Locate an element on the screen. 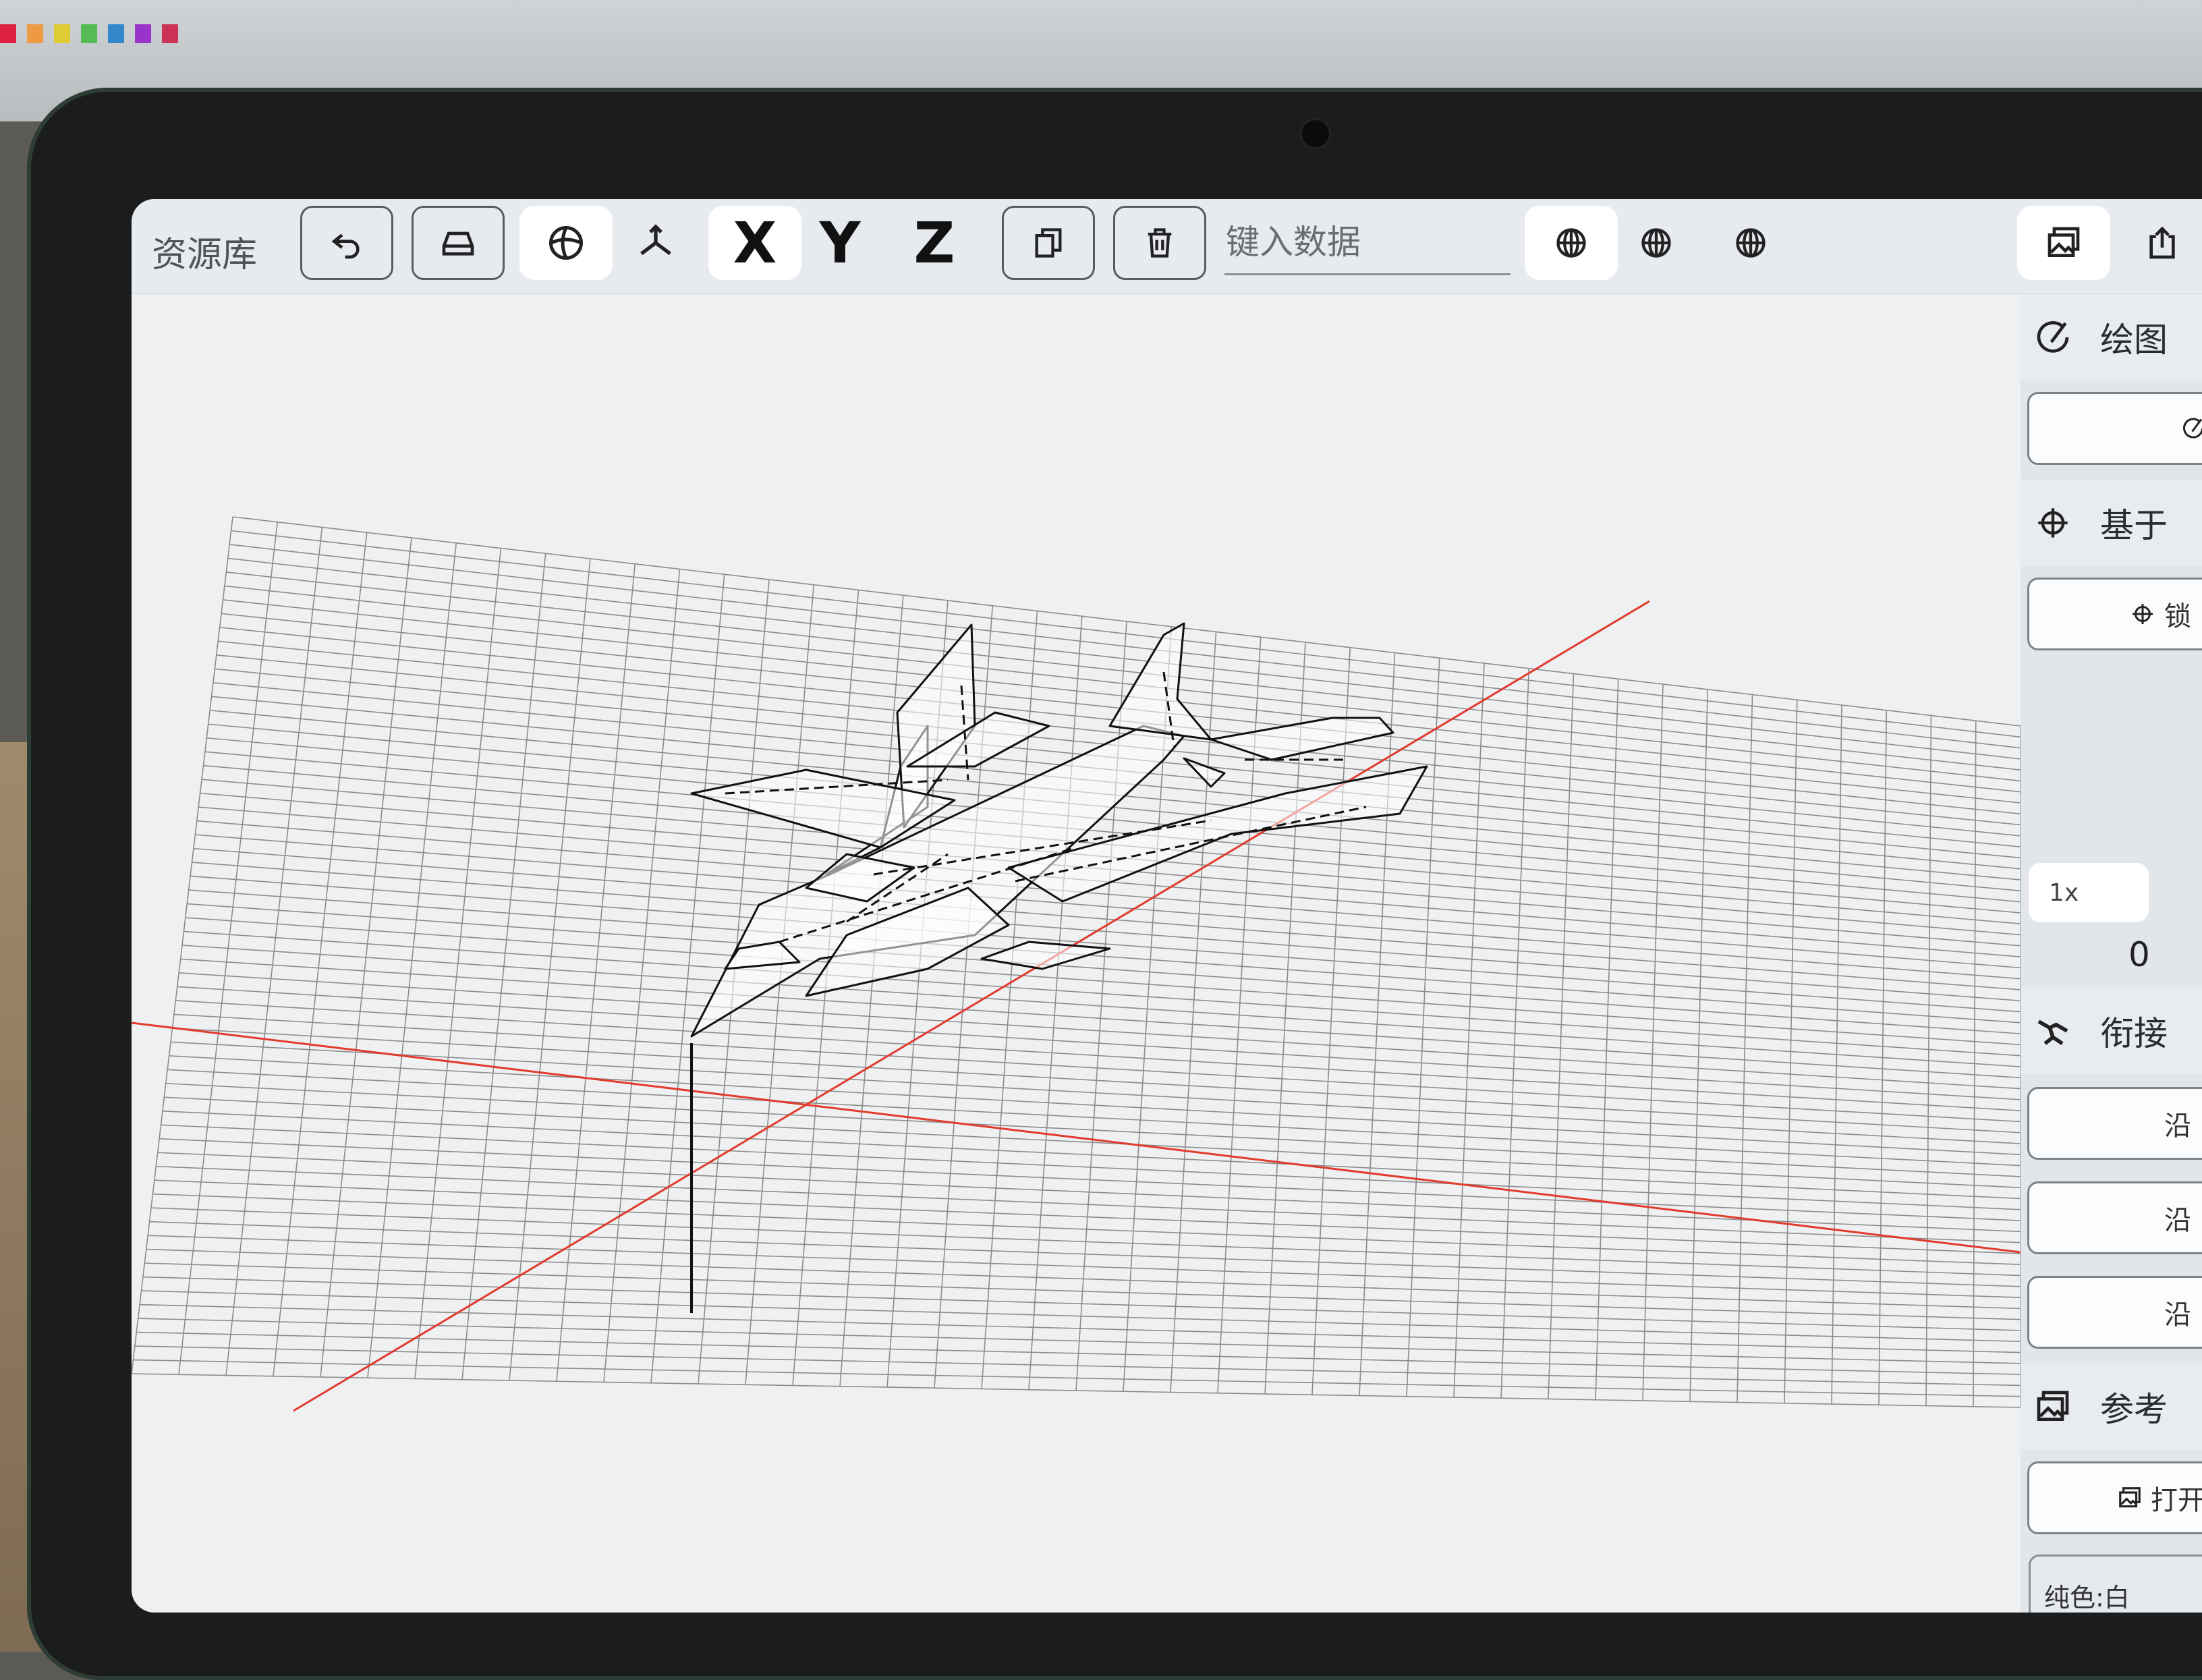  connect-label: 衔接 is located at coordinates (2134, 1033).